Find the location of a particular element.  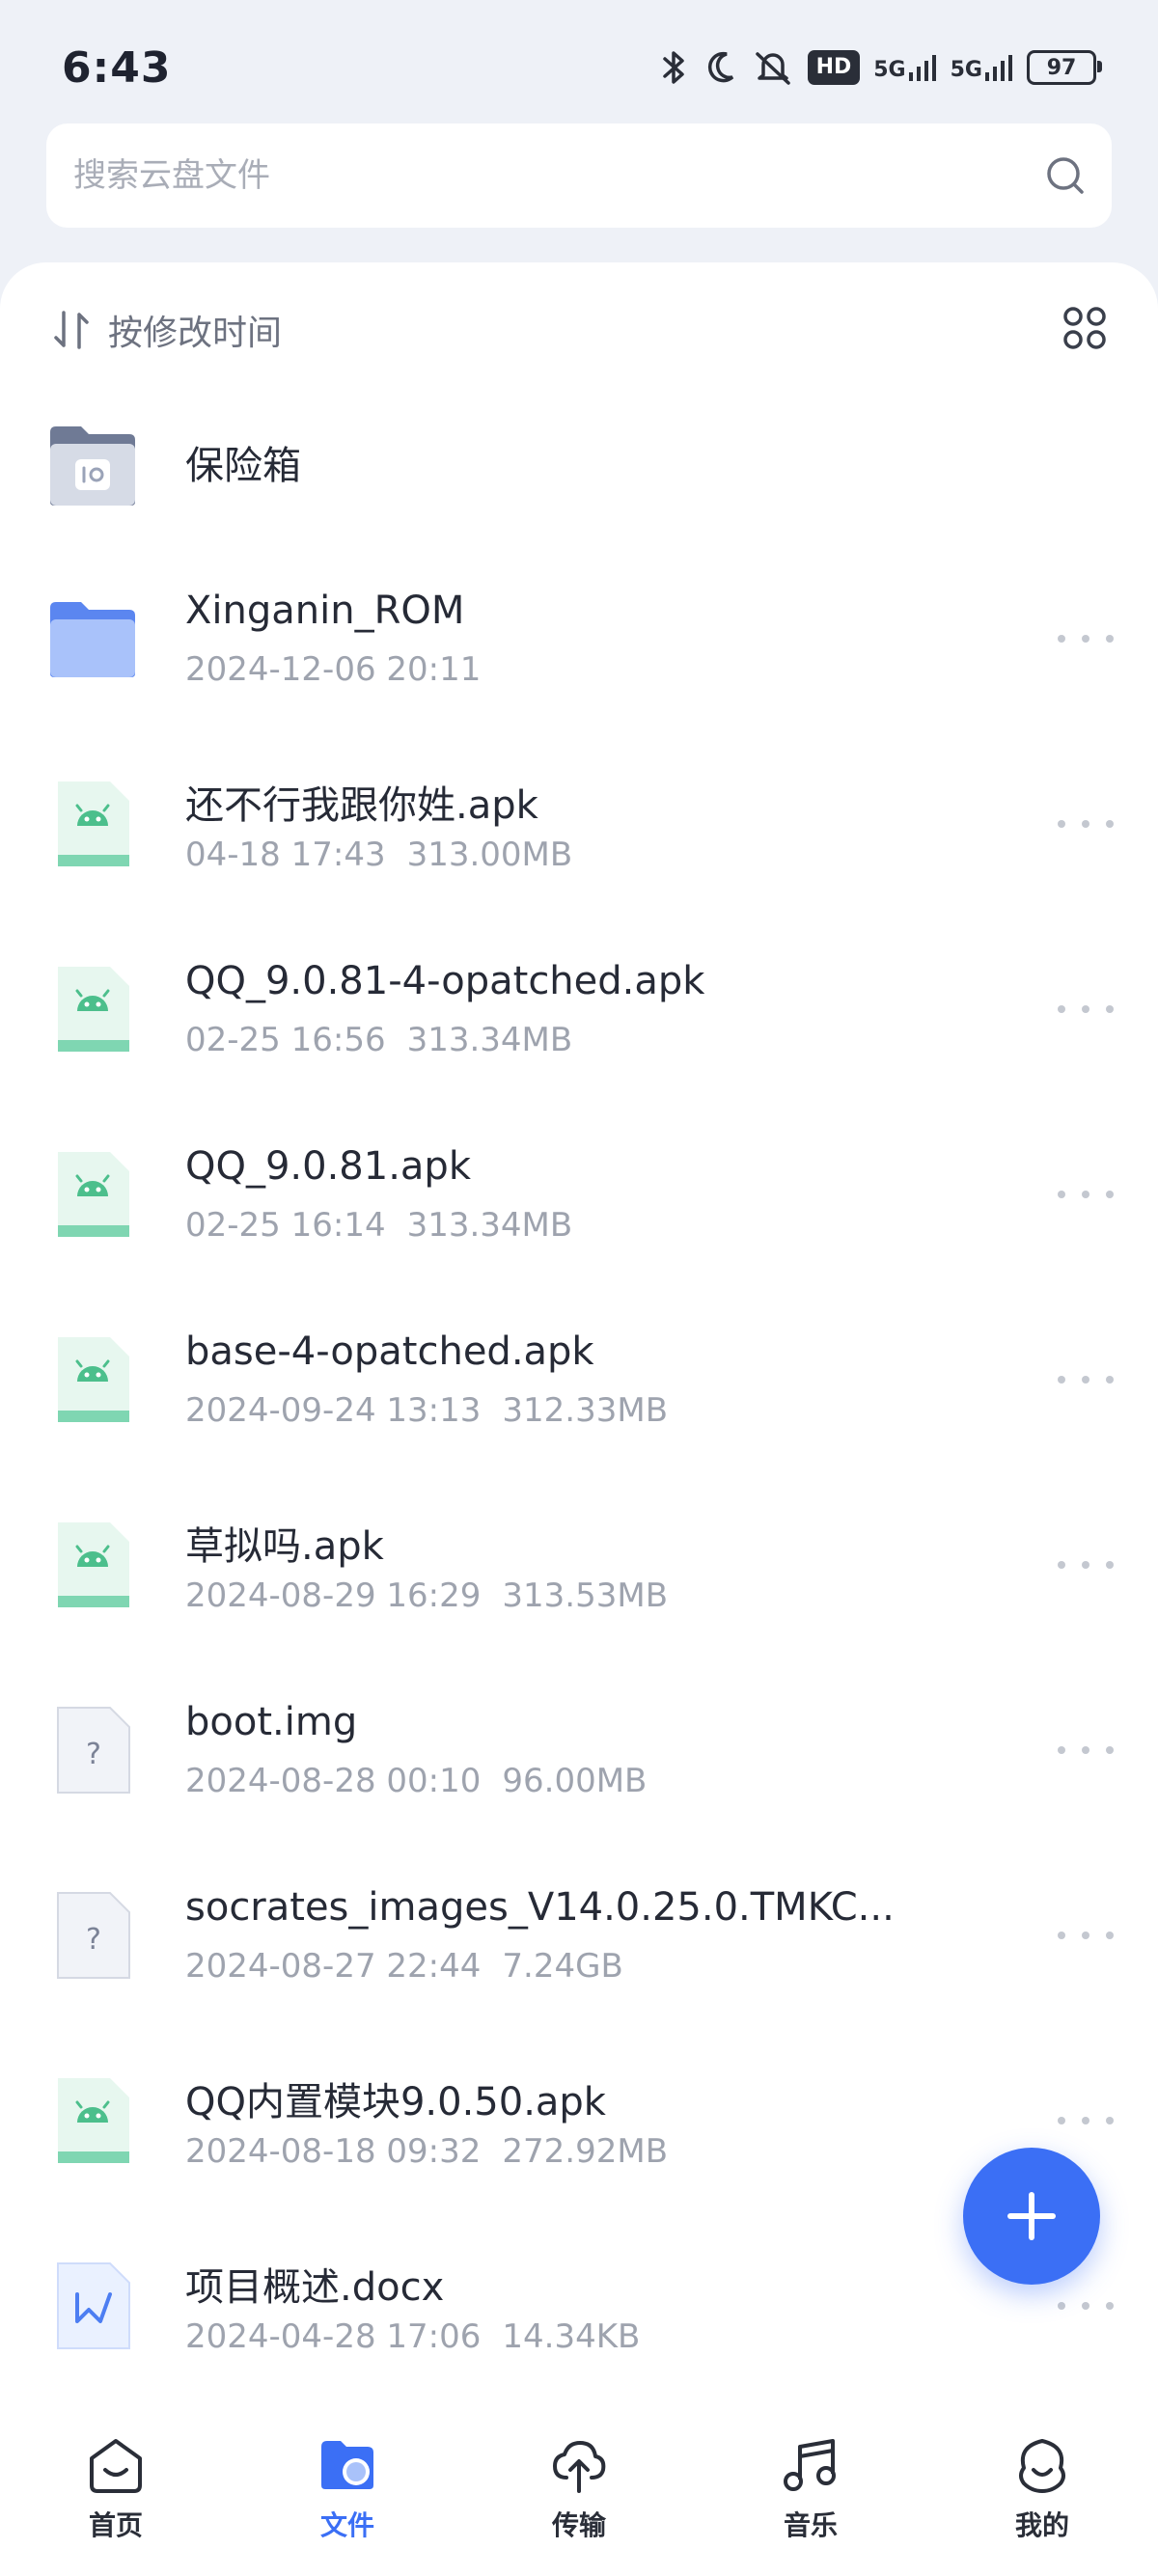

file-name: 保险箱 is located at coordinates (243, 466).